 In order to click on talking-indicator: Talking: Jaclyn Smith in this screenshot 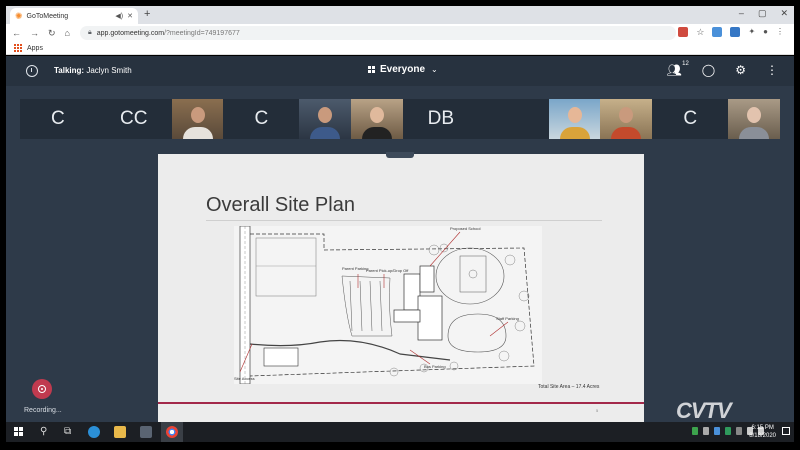, I will do `click(93, 70)`.